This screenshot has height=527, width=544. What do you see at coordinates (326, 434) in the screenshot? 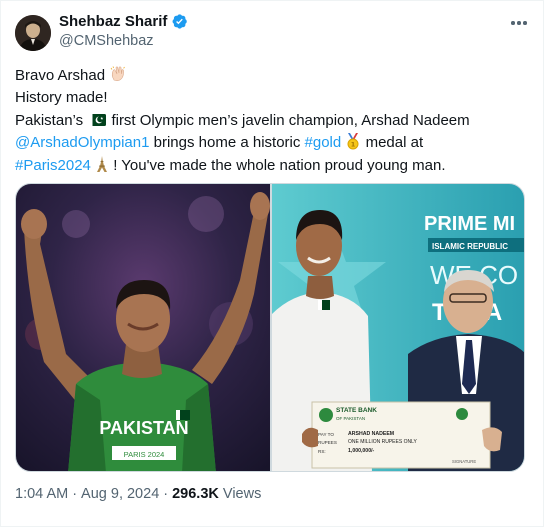
I see `cheque-payee-label: PAY TO` at bounding box center [326, 434].